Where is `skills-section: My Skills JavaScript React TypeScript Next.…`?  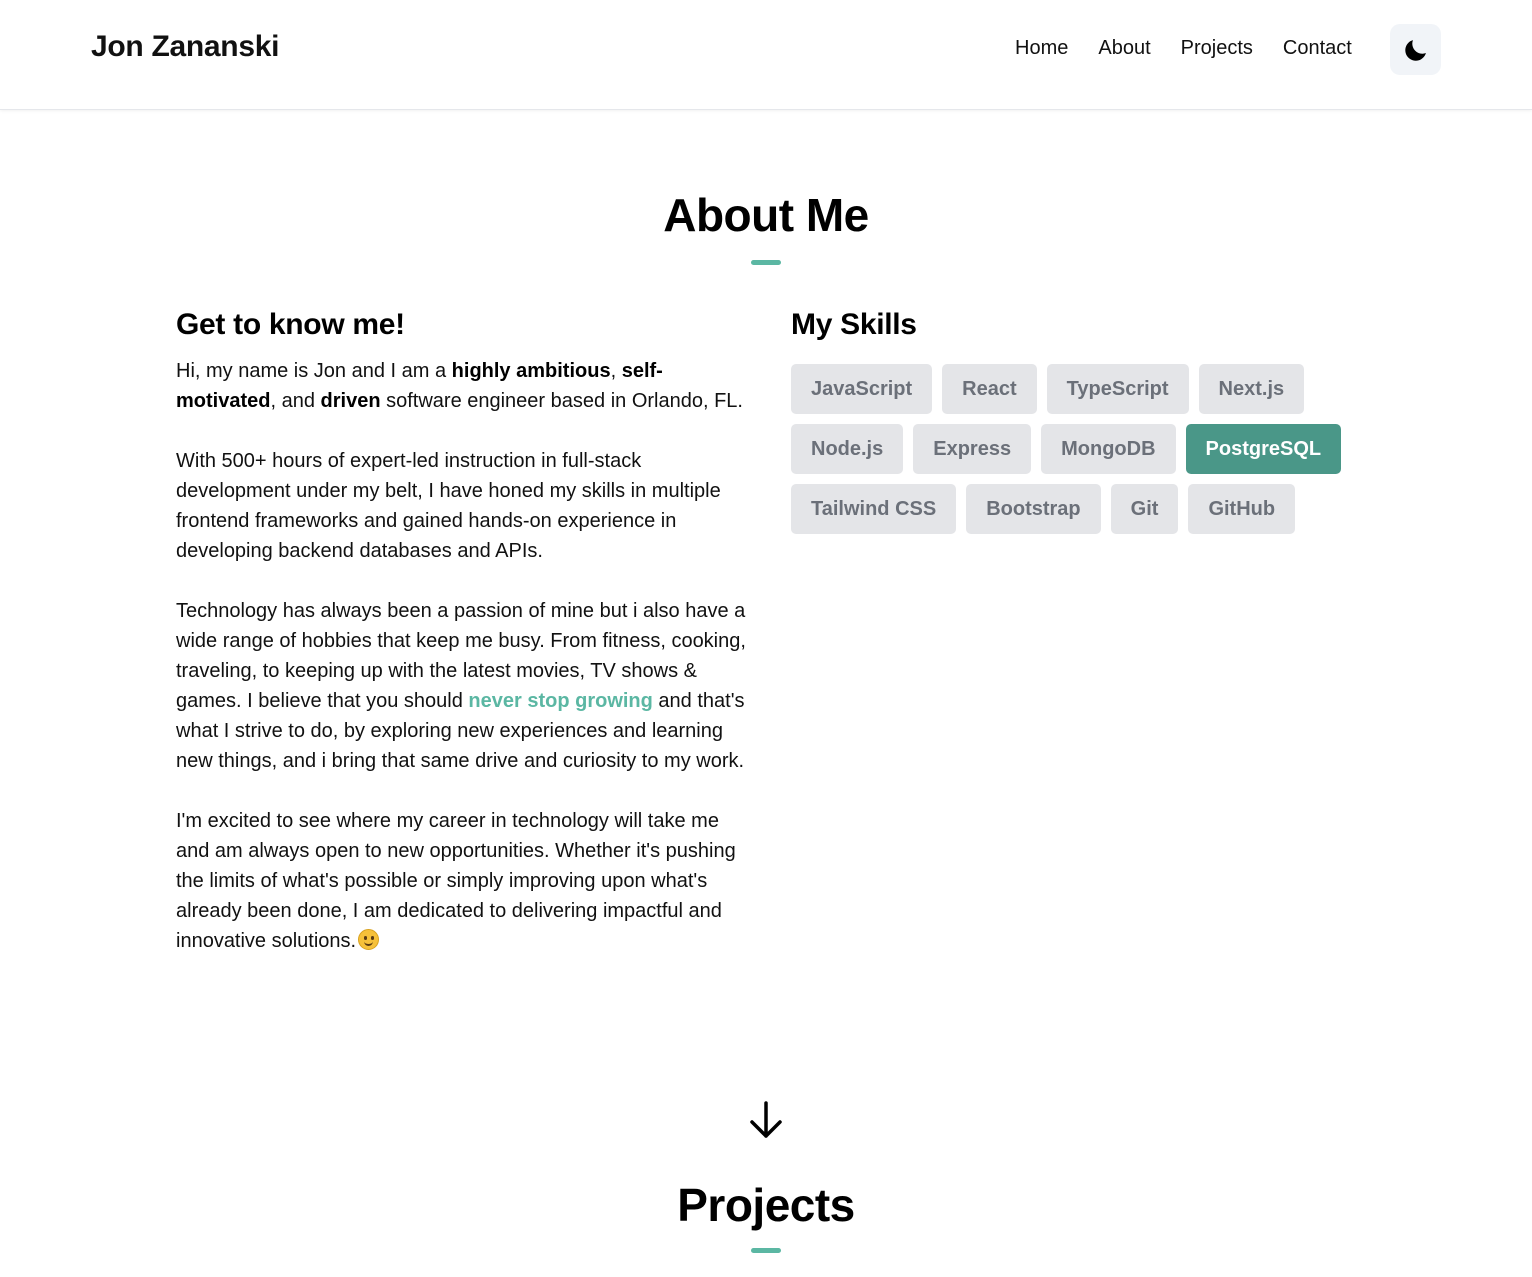 skills-section: My Skills JavaScript React TypeScript Next.… is located at coordinates (1071, 421).